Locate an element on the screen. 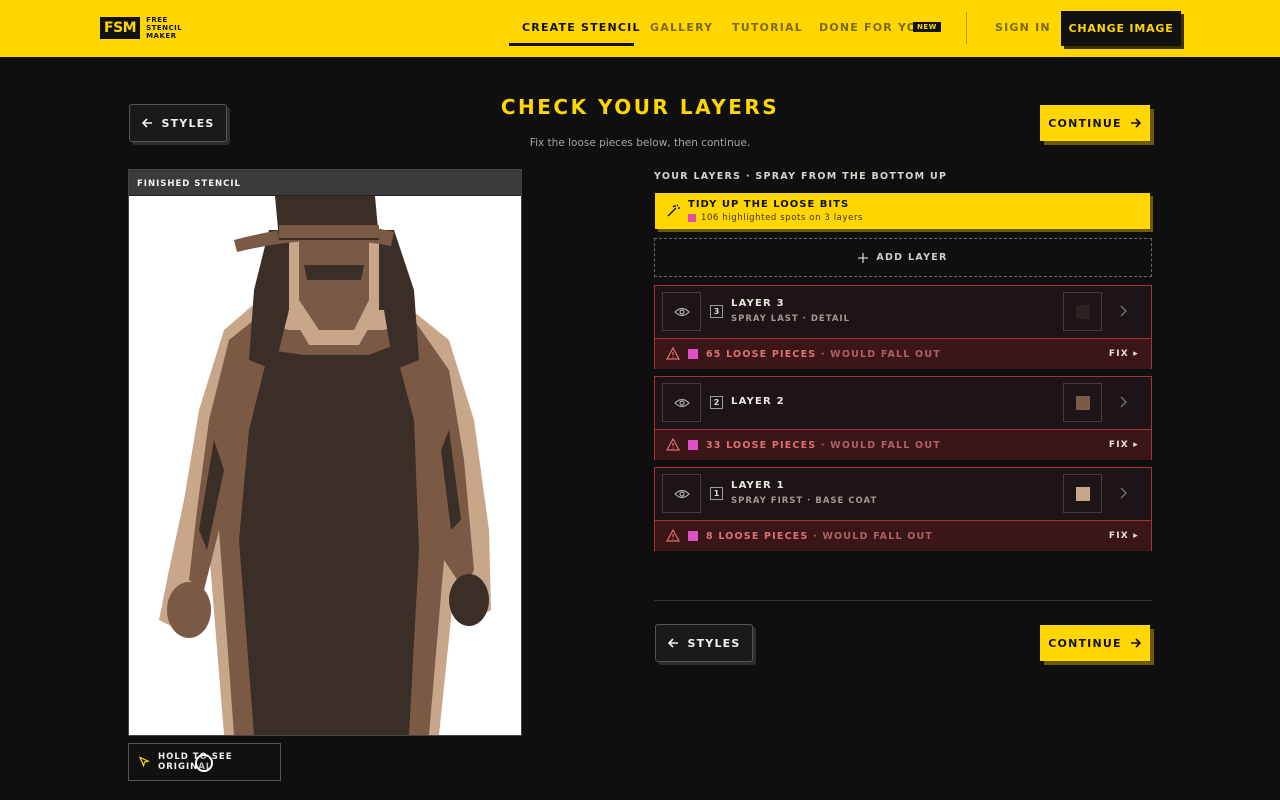 The image size is (1280, 800). nav-divider is located at coordinates (966, 28).